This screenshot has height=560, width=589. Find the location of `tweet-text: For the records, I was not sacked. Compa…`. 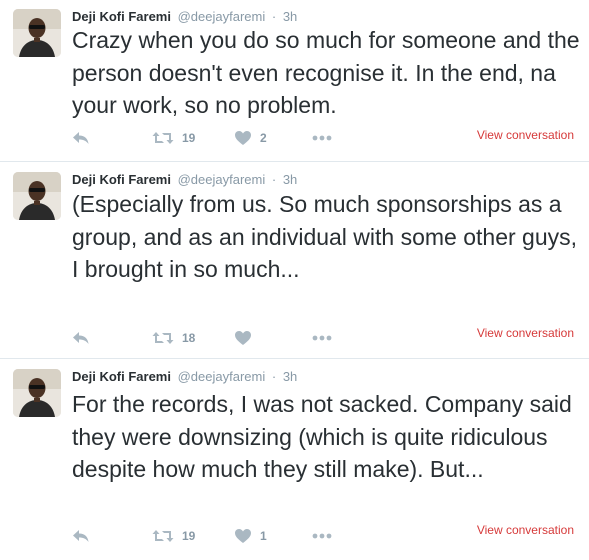

tweet-text: For the records, I was not sacked. Compa… is located at coordinates (322, 436).